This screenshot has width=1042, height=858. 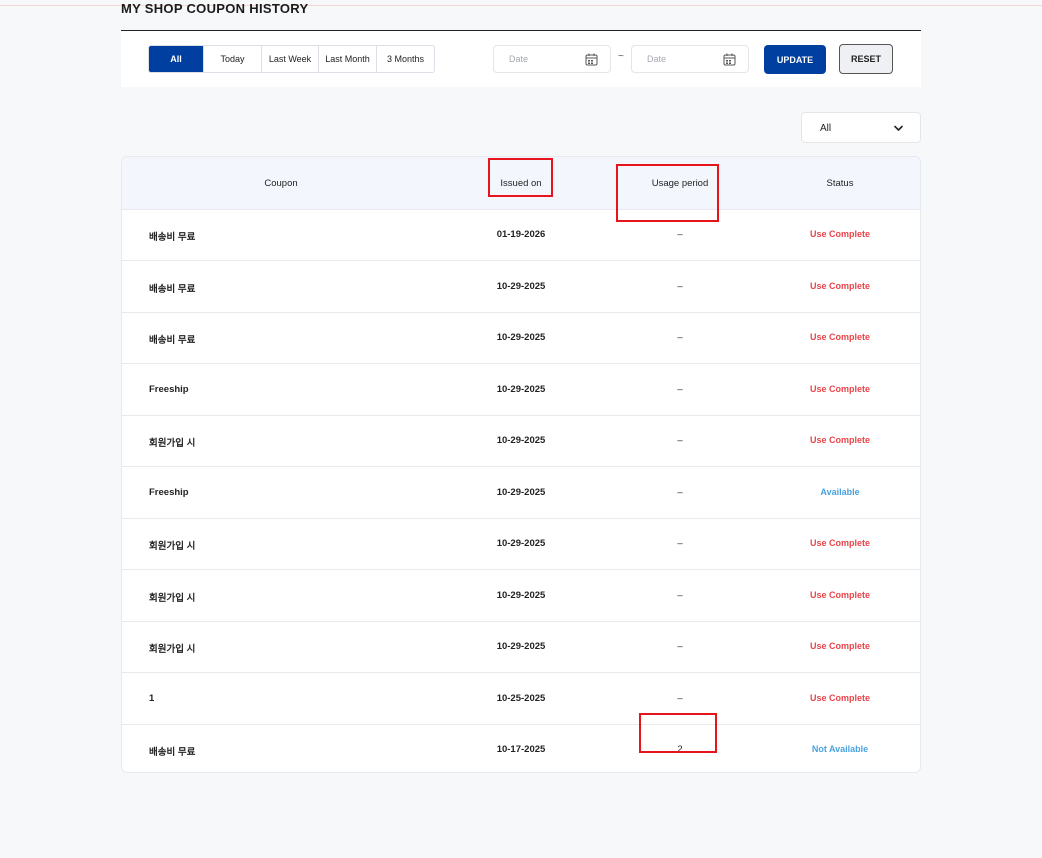 I want to click on period-tab-last-month: Last Month, so click(x=348, y=59).